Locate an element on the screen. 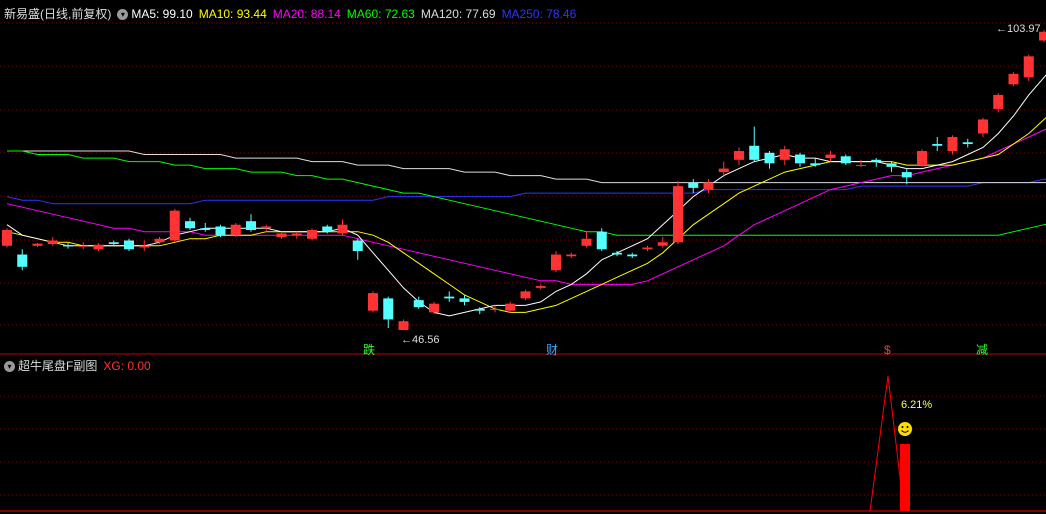 This screenshot has width=1046, height=514. ma60-label: MA60: 72.63 is located at coordinates (380, 14).